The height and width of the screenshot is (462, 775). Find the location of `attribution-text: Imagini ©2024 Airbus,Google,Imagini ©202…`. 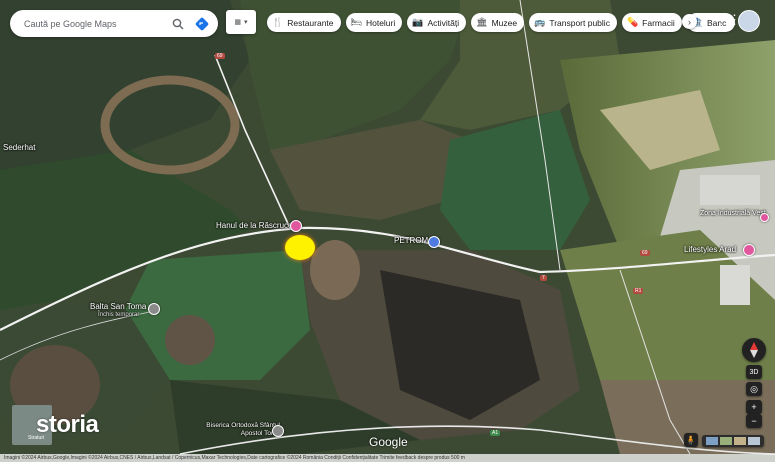

attribution-text: Imagini ©2024 Airbus,Google,Imagini ©202… is located at coordinates (234, 458).